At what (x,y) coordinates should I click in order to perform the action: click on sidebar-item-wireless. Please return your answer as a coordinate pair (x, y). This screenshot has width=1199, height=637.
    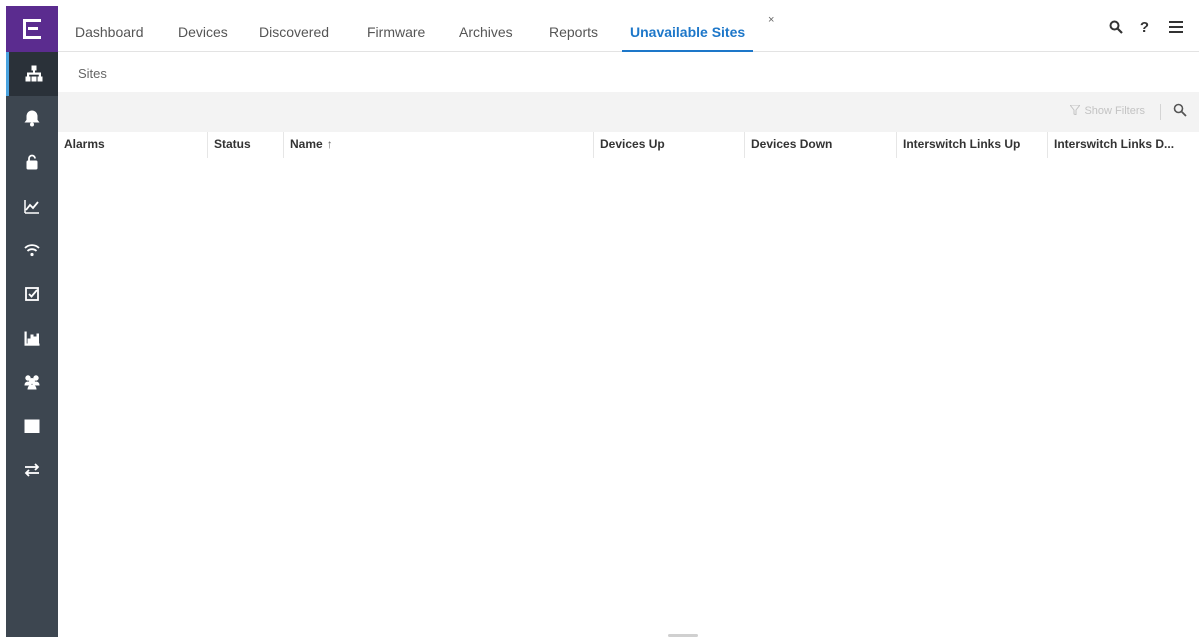
    Looking at the image, I should click on (32, 250).